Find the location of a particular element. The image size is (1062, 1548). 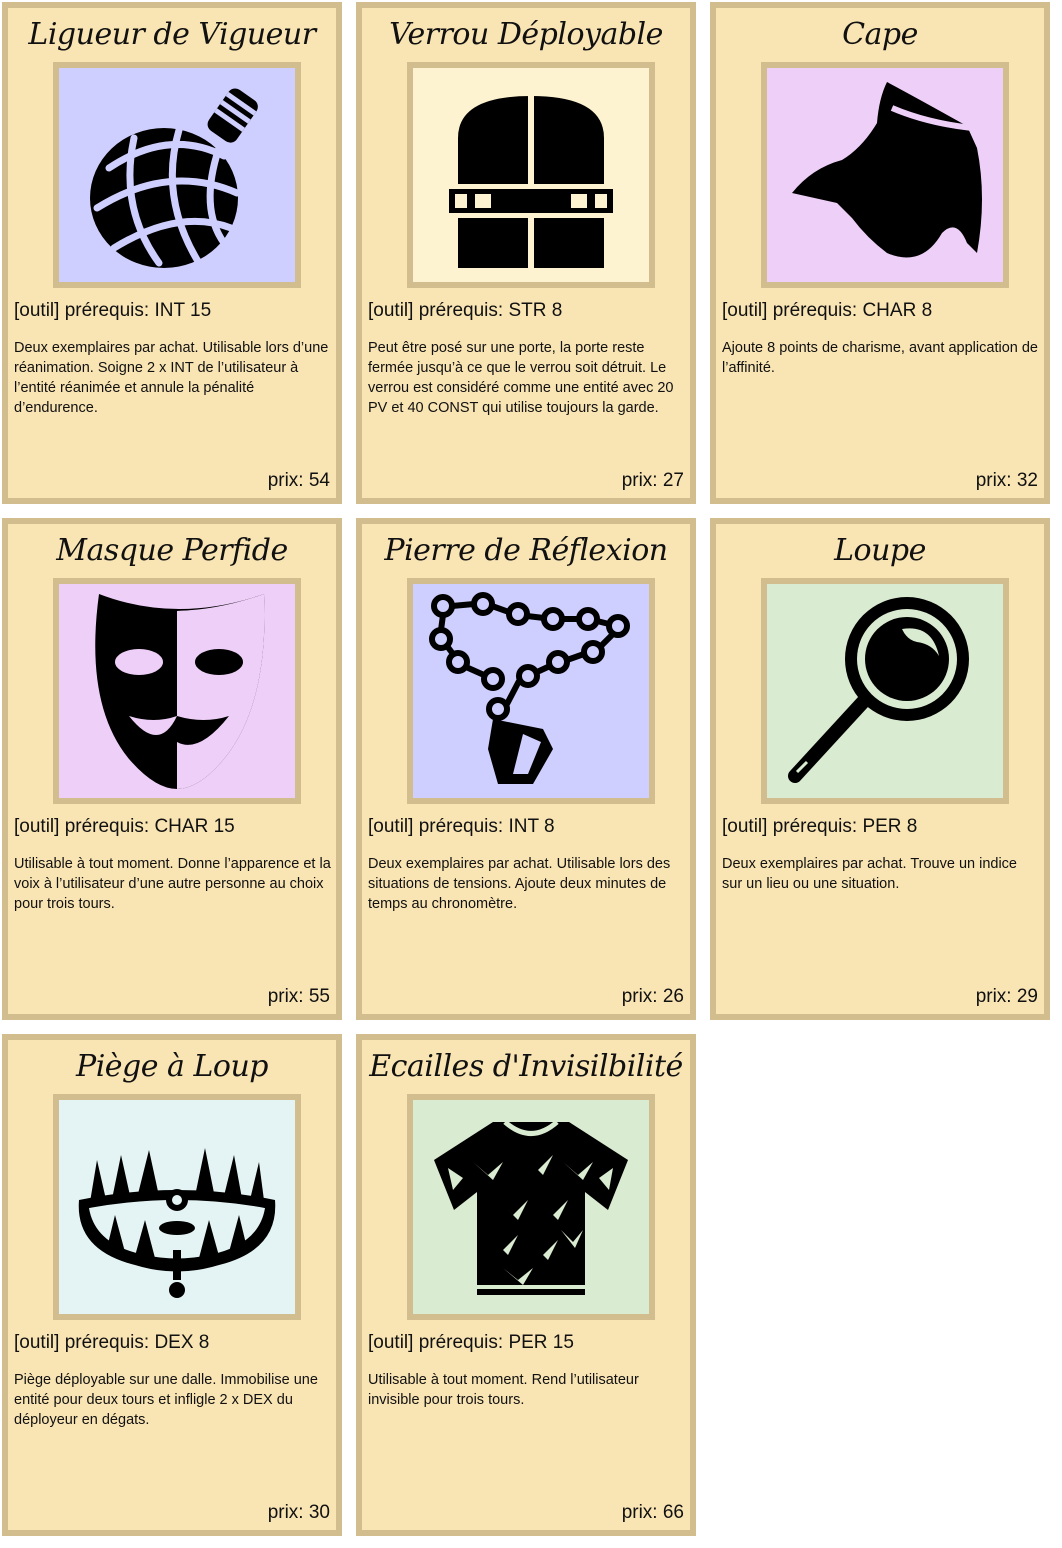

card-title: Masque Perfide is located at coordinates (172, 550).